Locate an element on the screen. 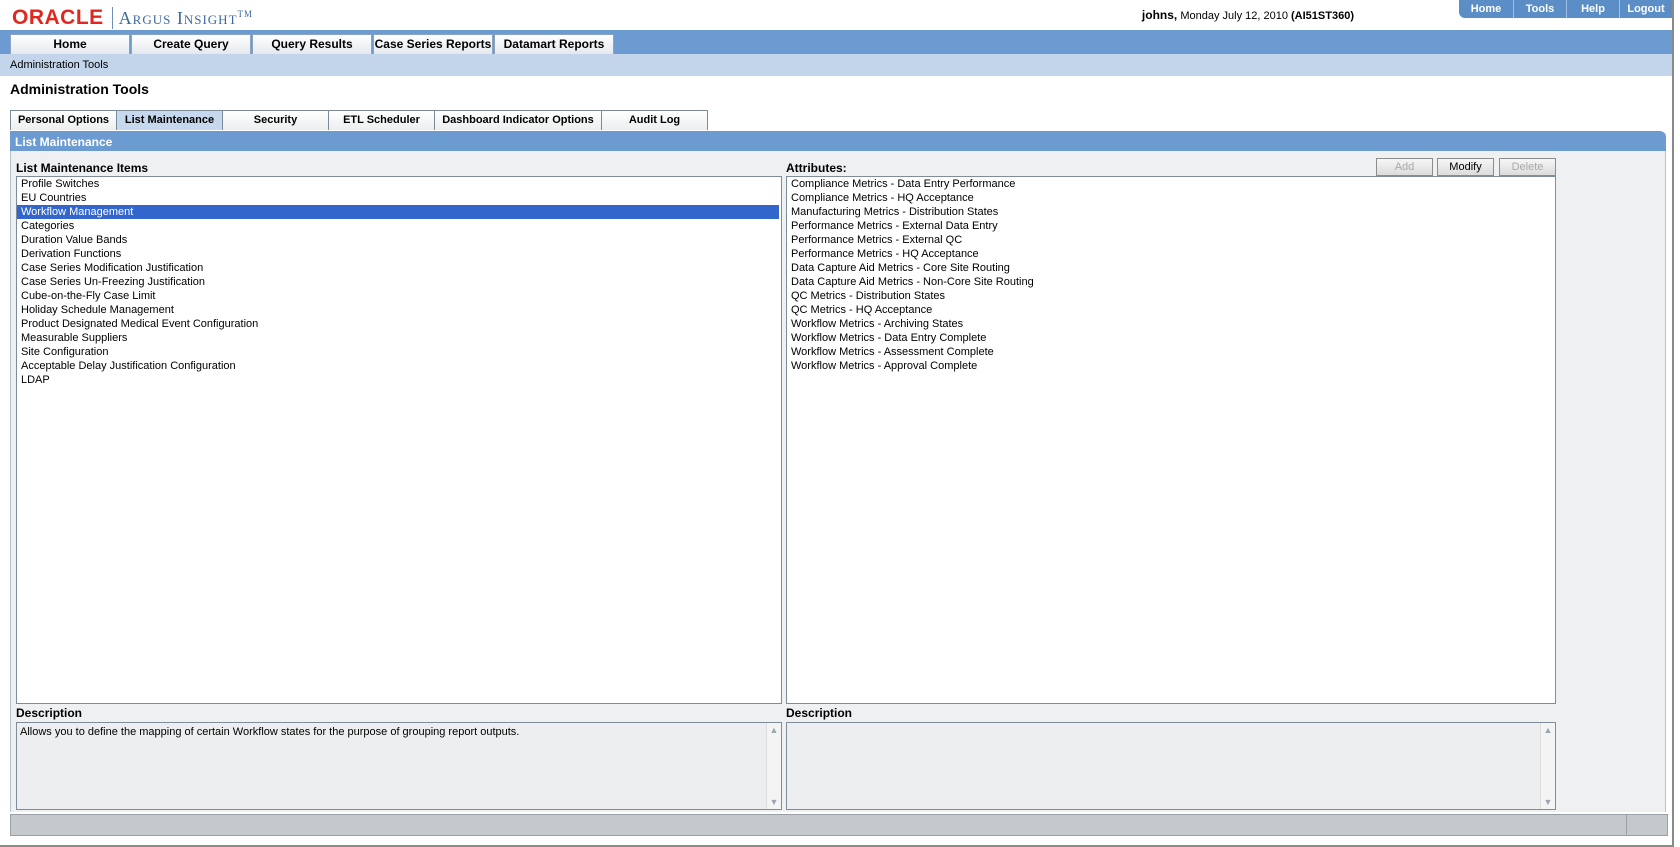  left-list-item: Site Configuration is located at coordinates (399, 352).